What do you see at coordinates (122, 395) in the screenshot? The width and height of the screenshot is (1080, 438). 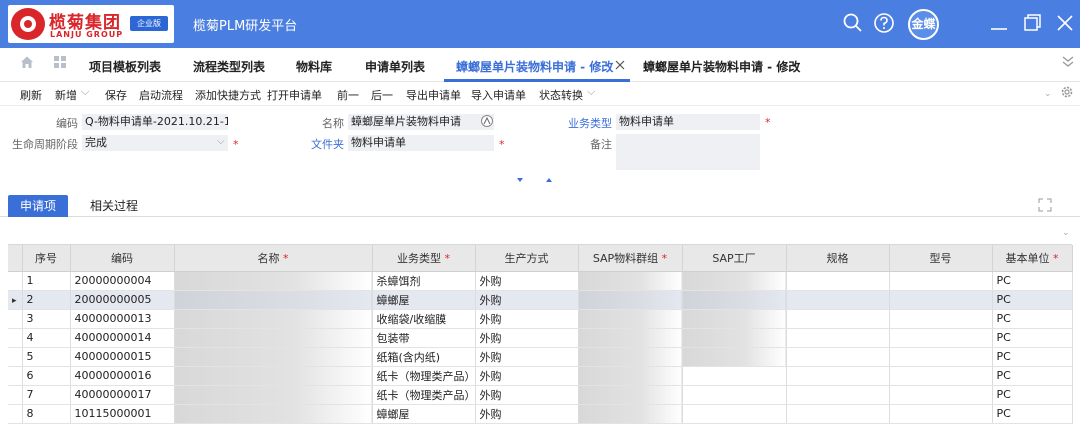 I see `cell-code: 40000000017` at bounding box center [122, 395].